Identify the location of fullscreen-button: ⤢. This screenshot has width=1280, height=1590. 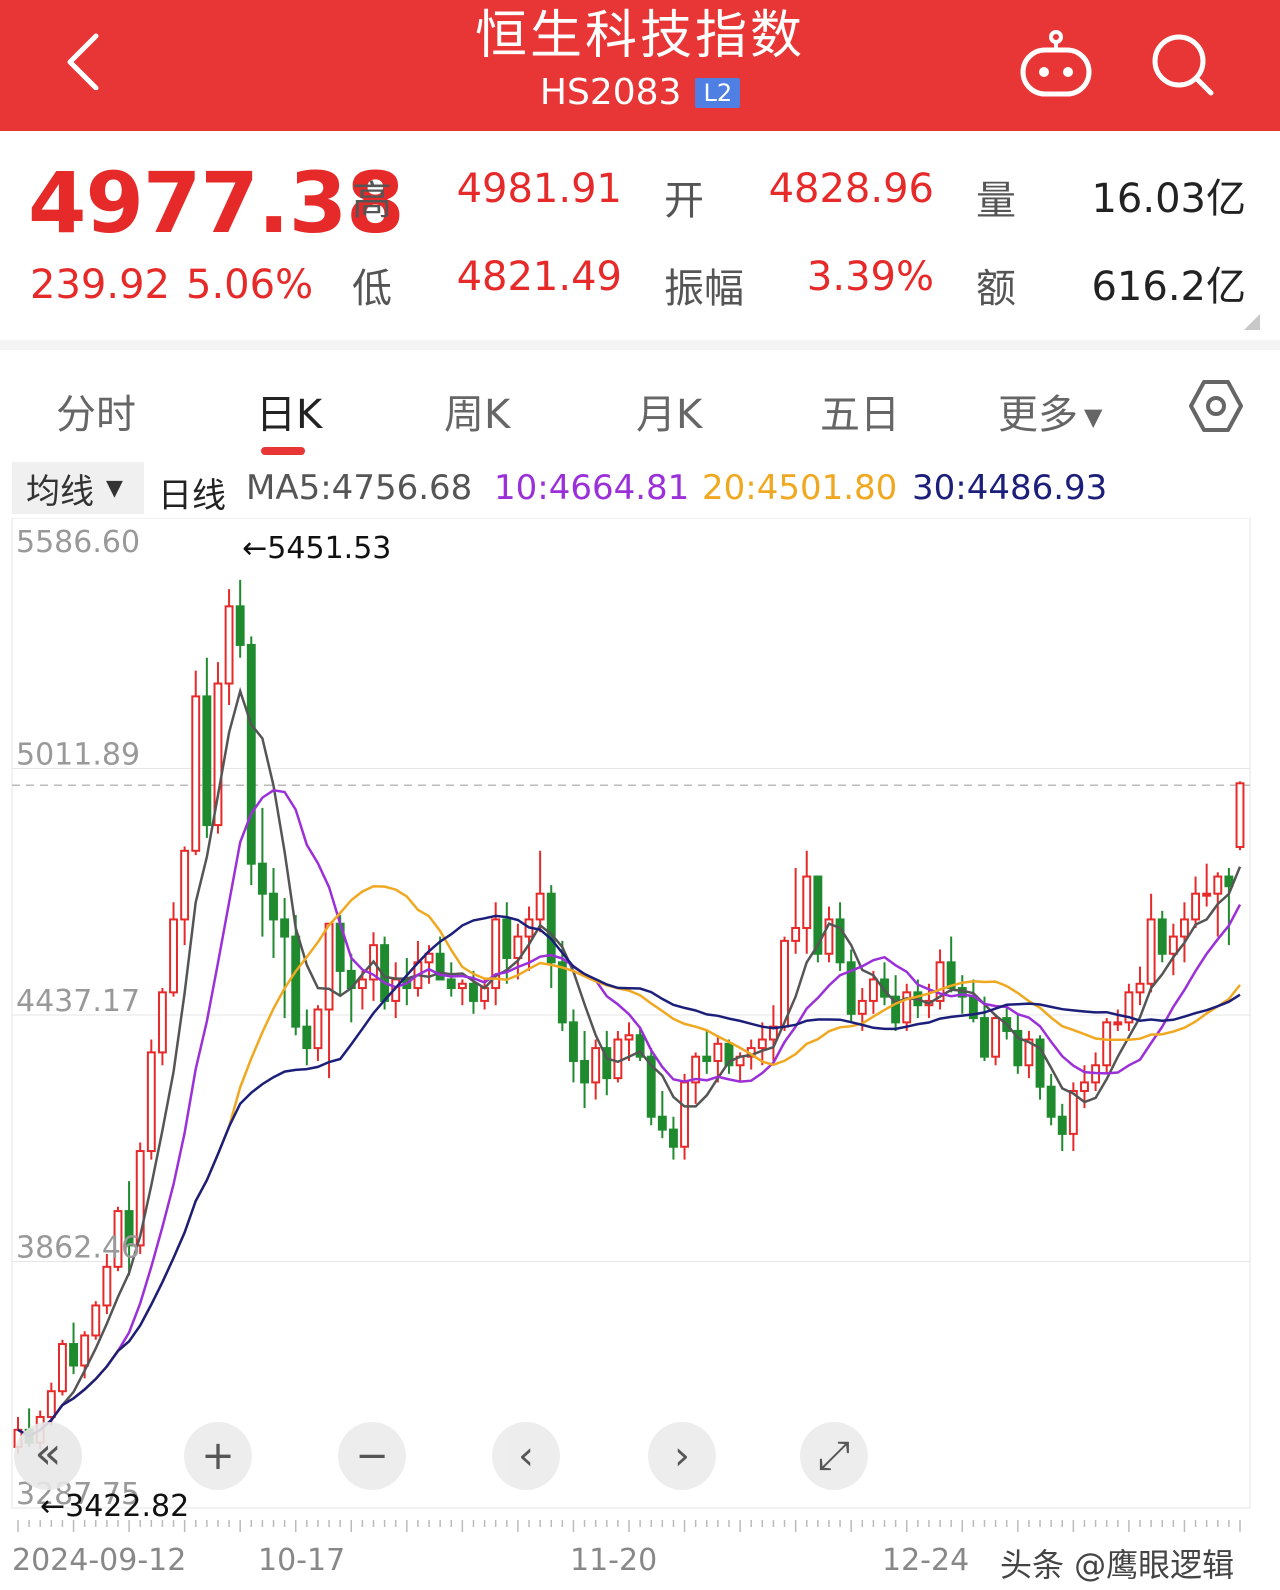
(834, 1456).